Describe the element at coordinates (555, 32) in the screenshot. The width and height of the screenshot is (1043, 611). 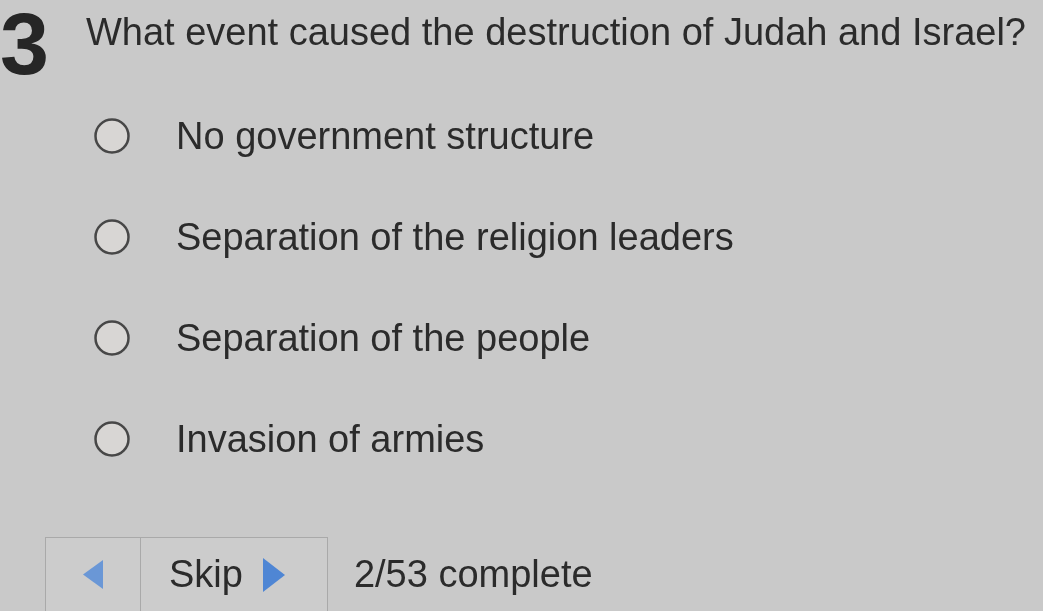
I see `question-text: What event caused the destruction of Judah and Israel?` at that location.